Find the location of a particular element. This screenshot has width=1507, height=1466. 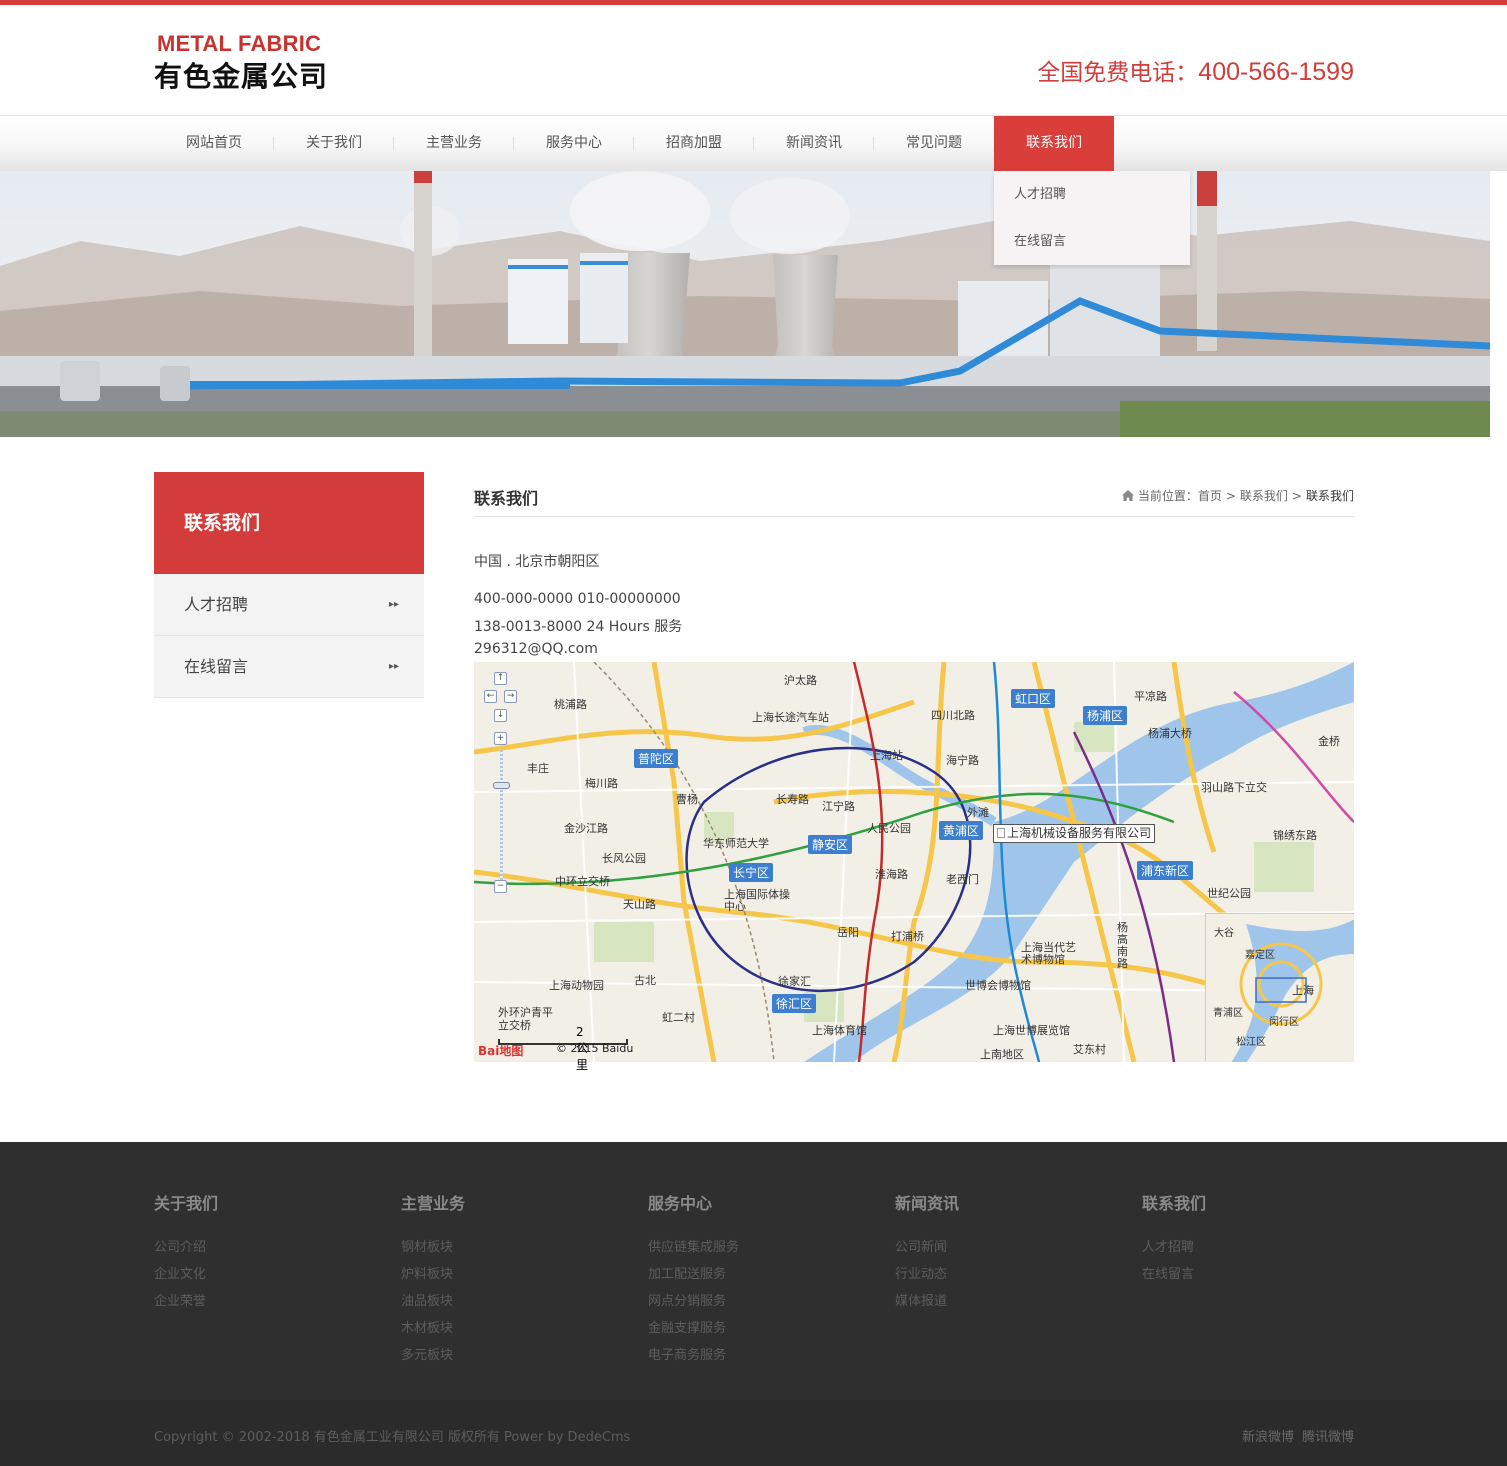

zoom-slider-handle is located at coordinates (501, 785).